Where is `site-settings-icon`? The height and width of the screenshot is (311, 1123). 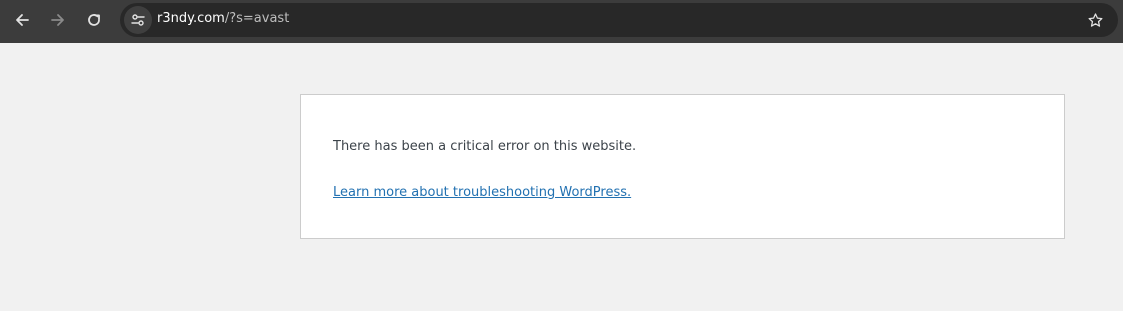 site-settings-icon is located at coordinates (138, 20).